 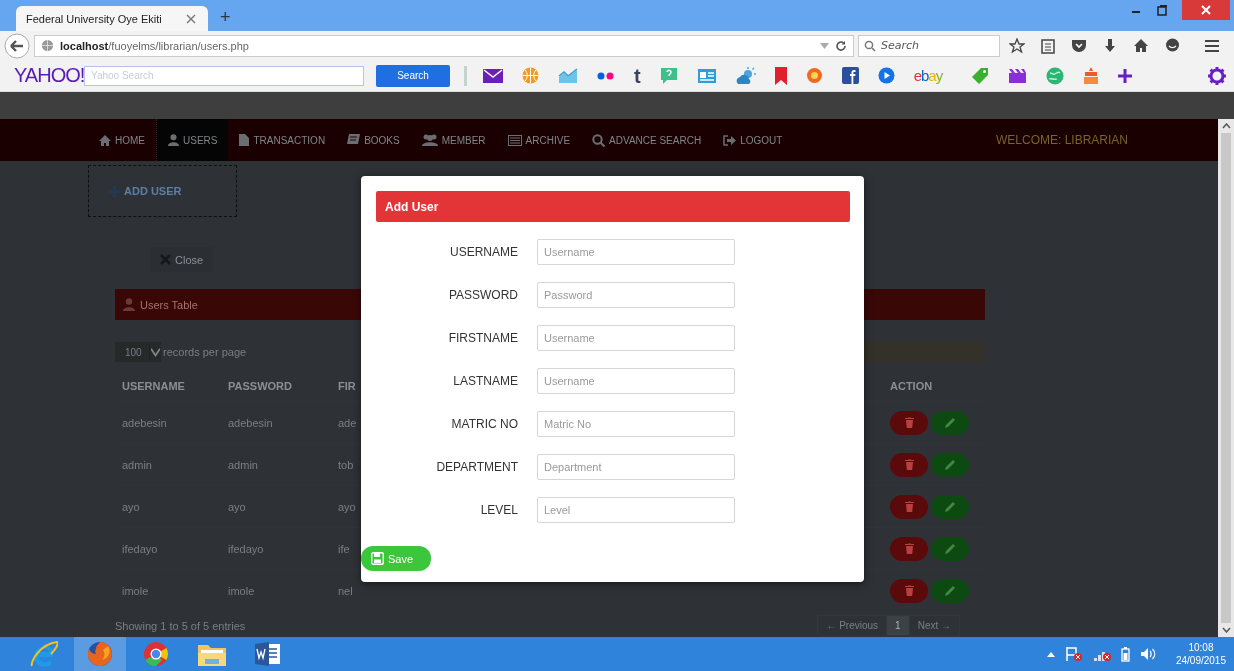 I want to click on tag-icon, so click(x=980, y=75).